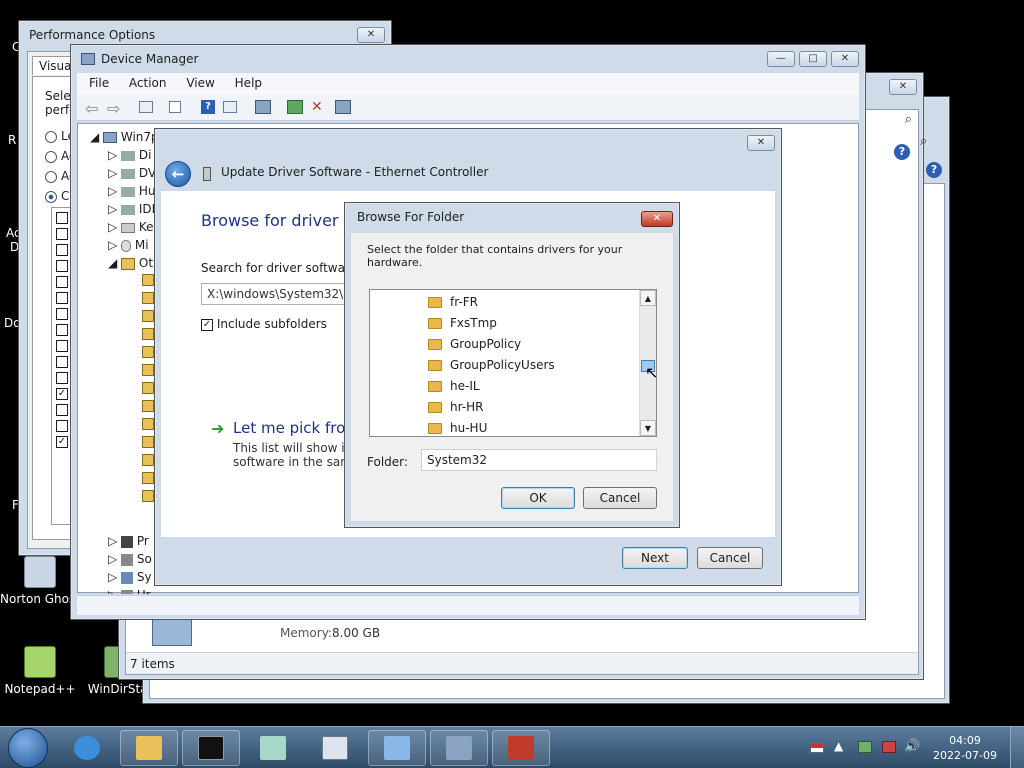 This screenshot has height=768, width=1024. What do you see at coordinates (296, 428) in the screenshot?
I see `pick-from-list-link: Let me pick from` at bounding box center [296, 428].